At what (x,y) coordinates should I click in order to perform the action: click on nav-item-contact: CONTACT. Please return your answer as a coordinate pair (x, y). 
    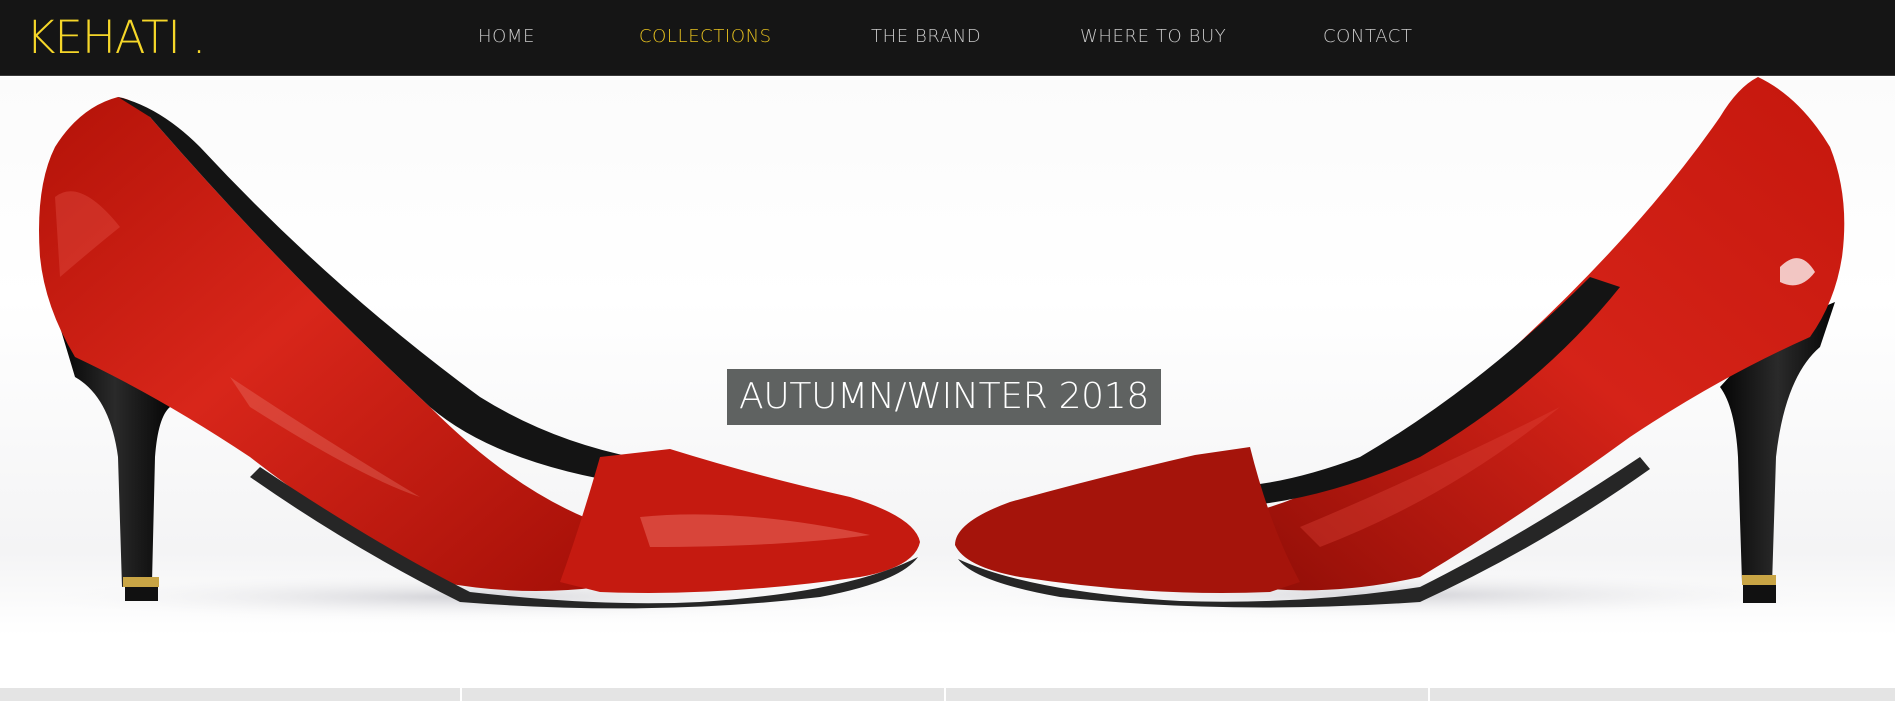
    Looking at the image, I should click on (1368, 36).